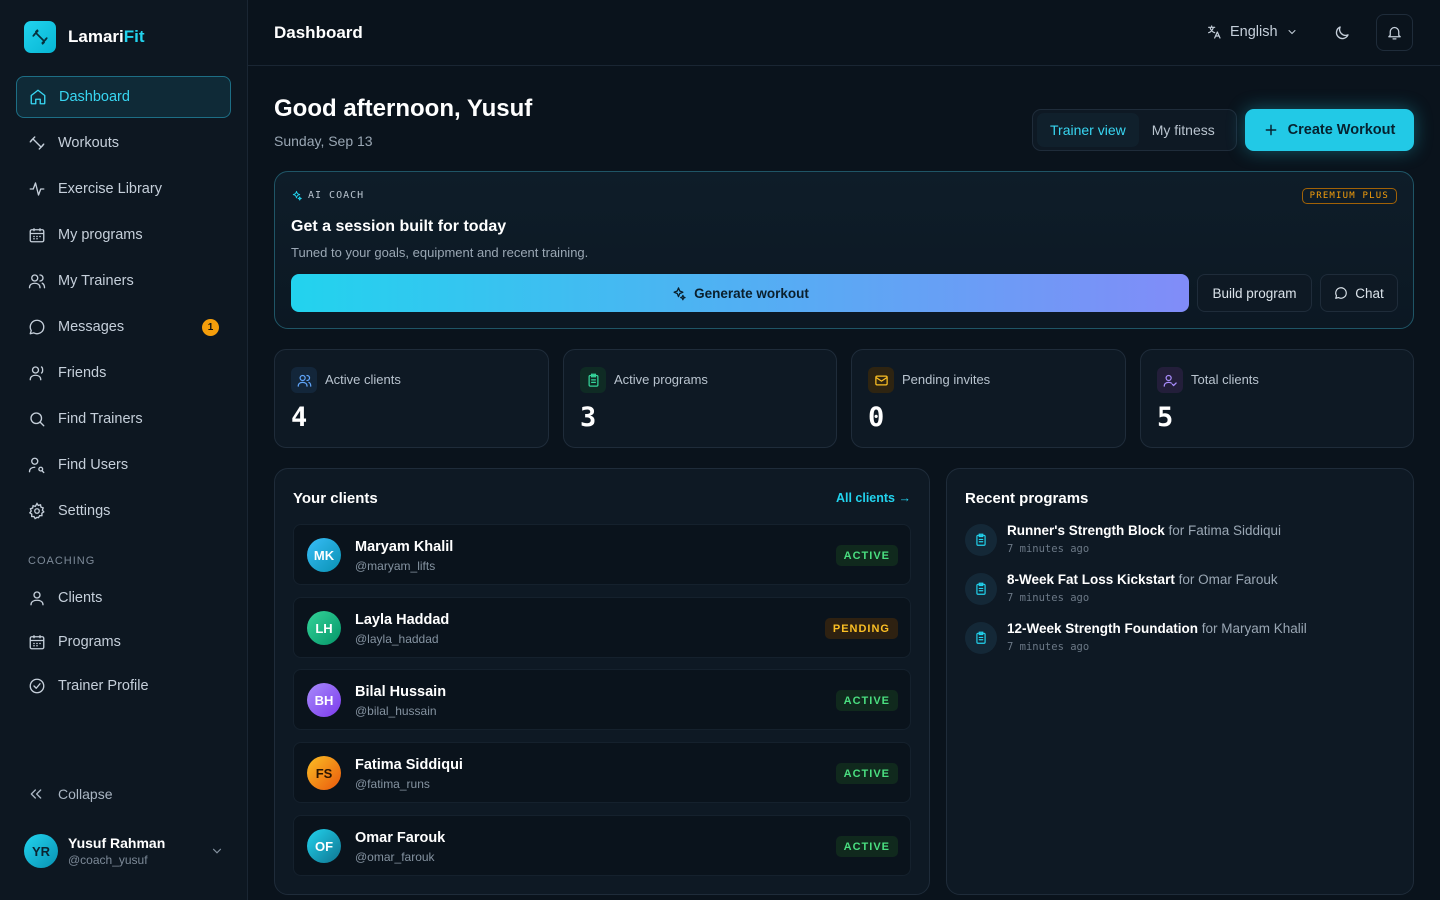  I want to click on user-handle: @coach_yusuf, so click(108, 860).